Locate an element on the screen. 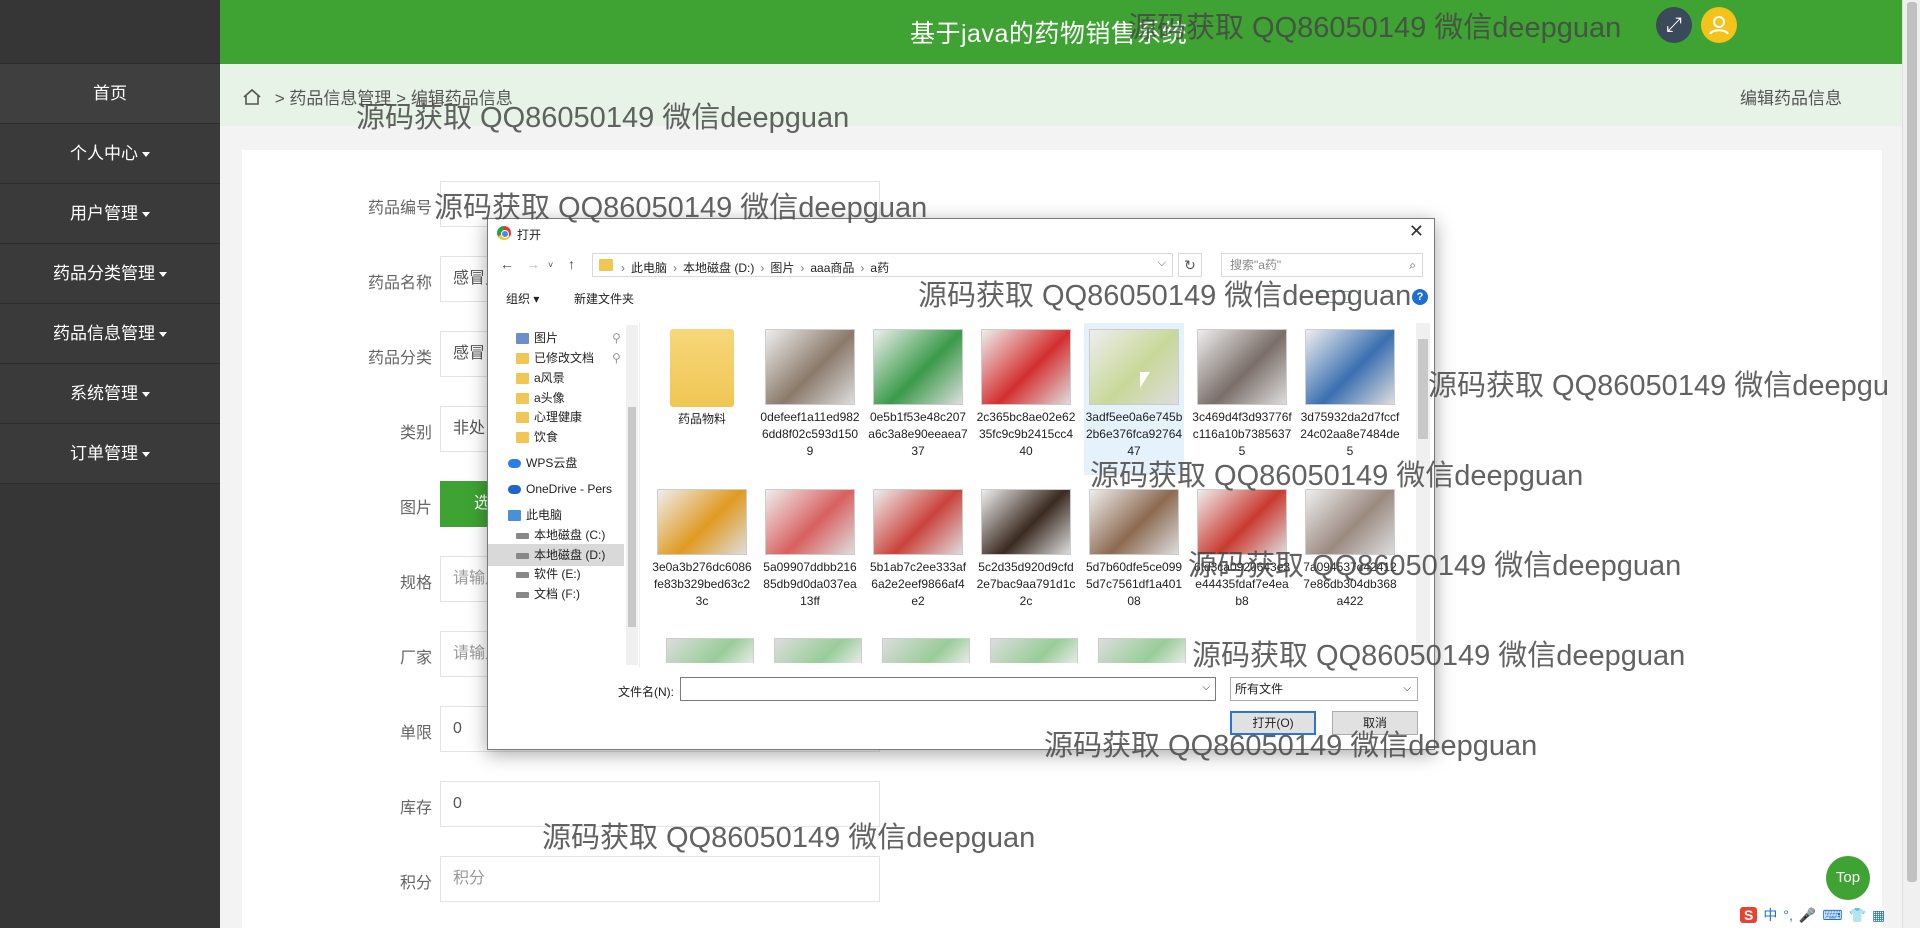 This screenshot has height=928, width=1920. page-scrollbar is located at coordinates (1911, 464).